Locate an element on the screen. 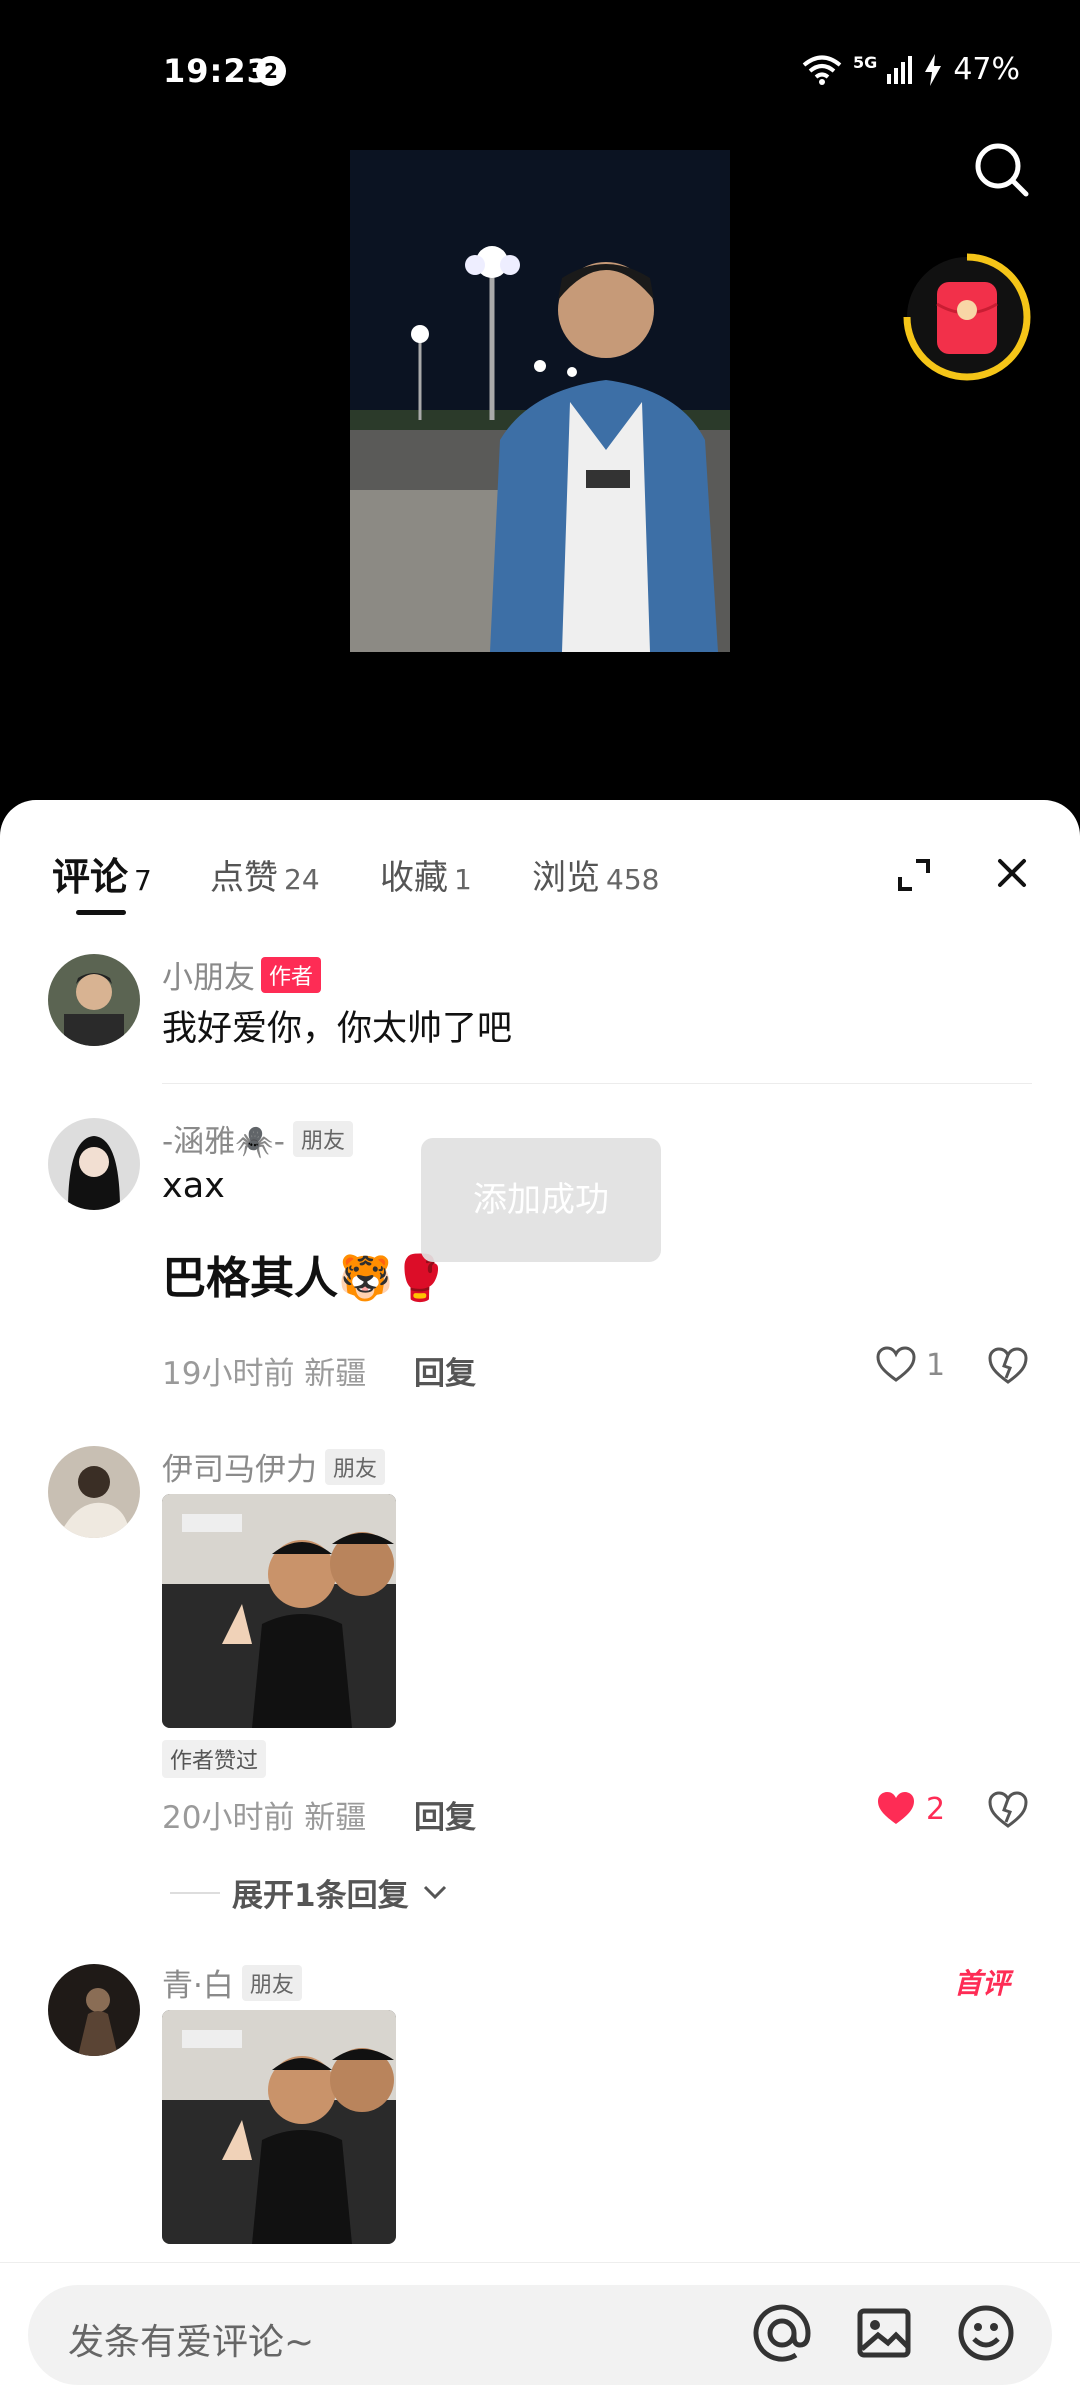 This screenshot has width=1080, height=2401. comment-input-bar: 发条有爱评论~ is located at coordinates (540, 2331).